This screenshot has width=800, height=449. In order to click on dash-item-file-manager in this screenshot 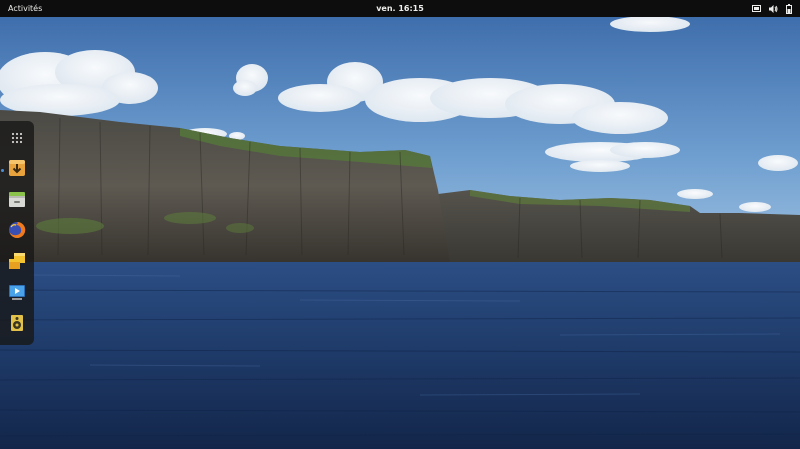, I will do `click(17, 201)`.